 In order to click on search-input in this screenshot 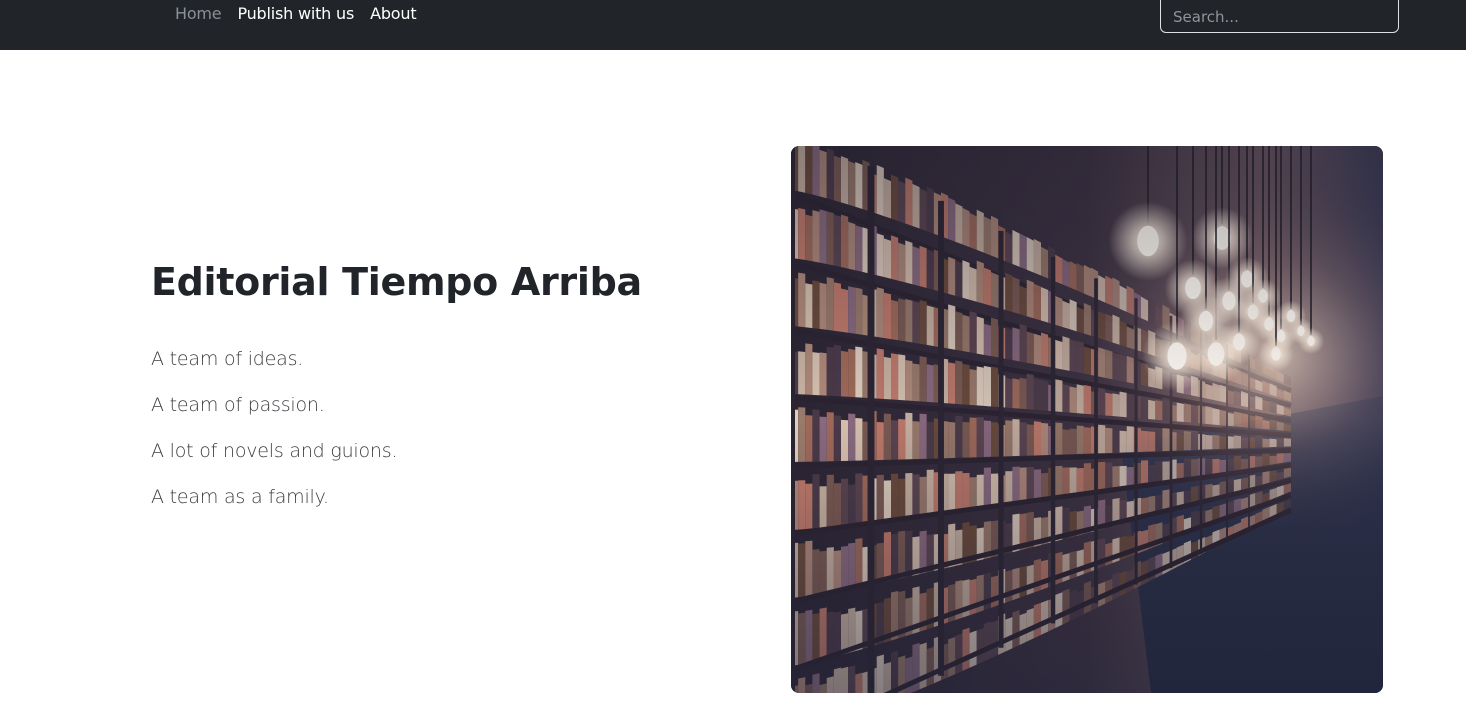, I will do `click(1279, 16)`.